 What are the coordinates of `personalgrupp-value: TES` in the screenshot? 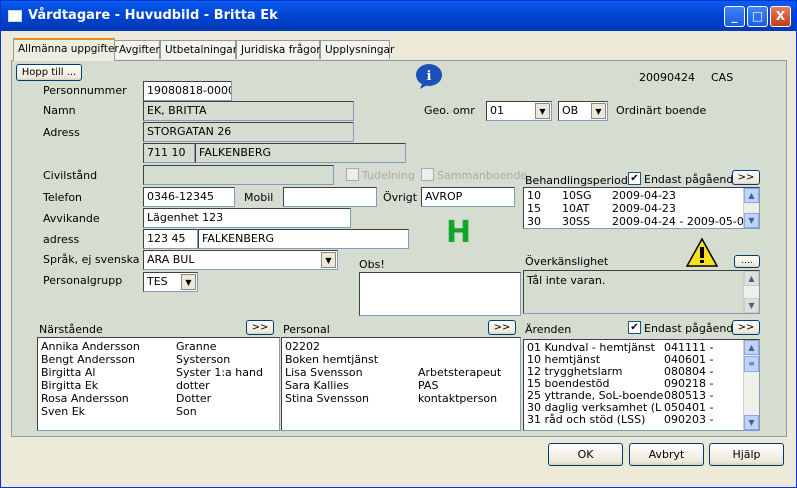 It's located at (157, 281).